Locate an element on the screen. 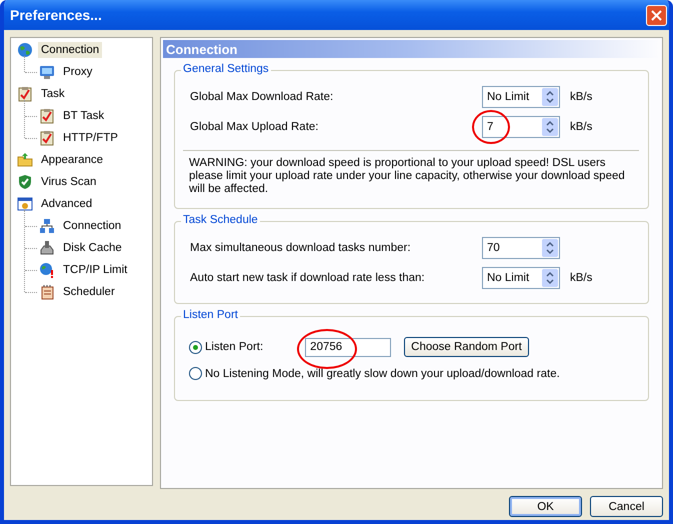  close-button is located at coordinates (656, 15).